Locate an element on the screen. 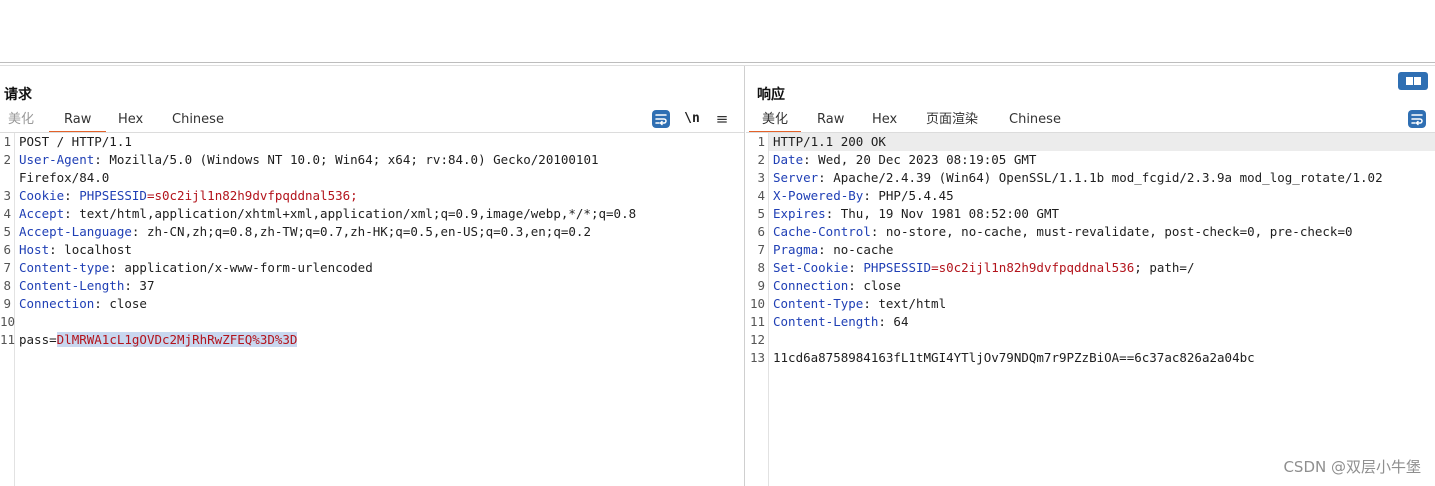 The image size is (1435, 486). param-name: pass is located at coordinates (34, 339).